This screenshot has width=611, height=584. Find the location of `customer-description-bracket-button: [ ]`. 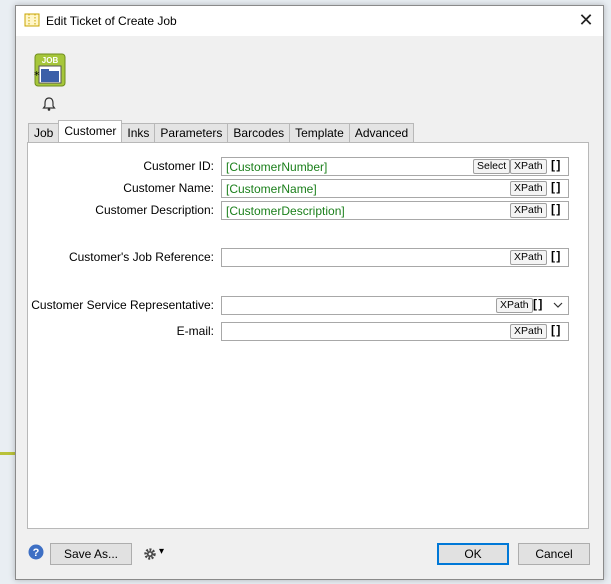

customer-description-bracket-button: [ ] is located at coordinates (555, 209).